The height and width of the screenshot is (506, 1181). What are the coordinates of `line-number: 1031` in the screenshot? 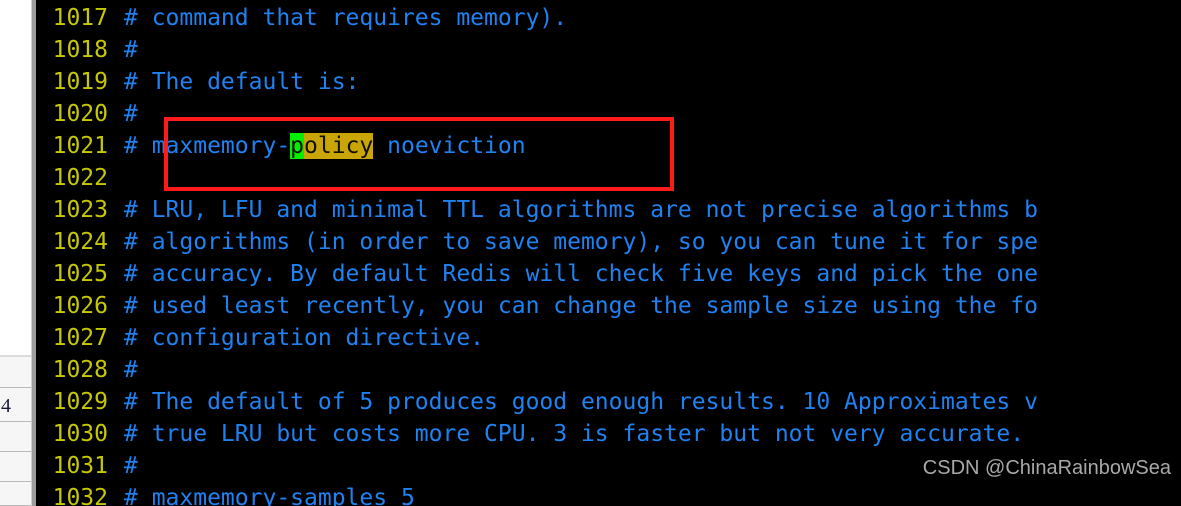 It's located at (80, 466).